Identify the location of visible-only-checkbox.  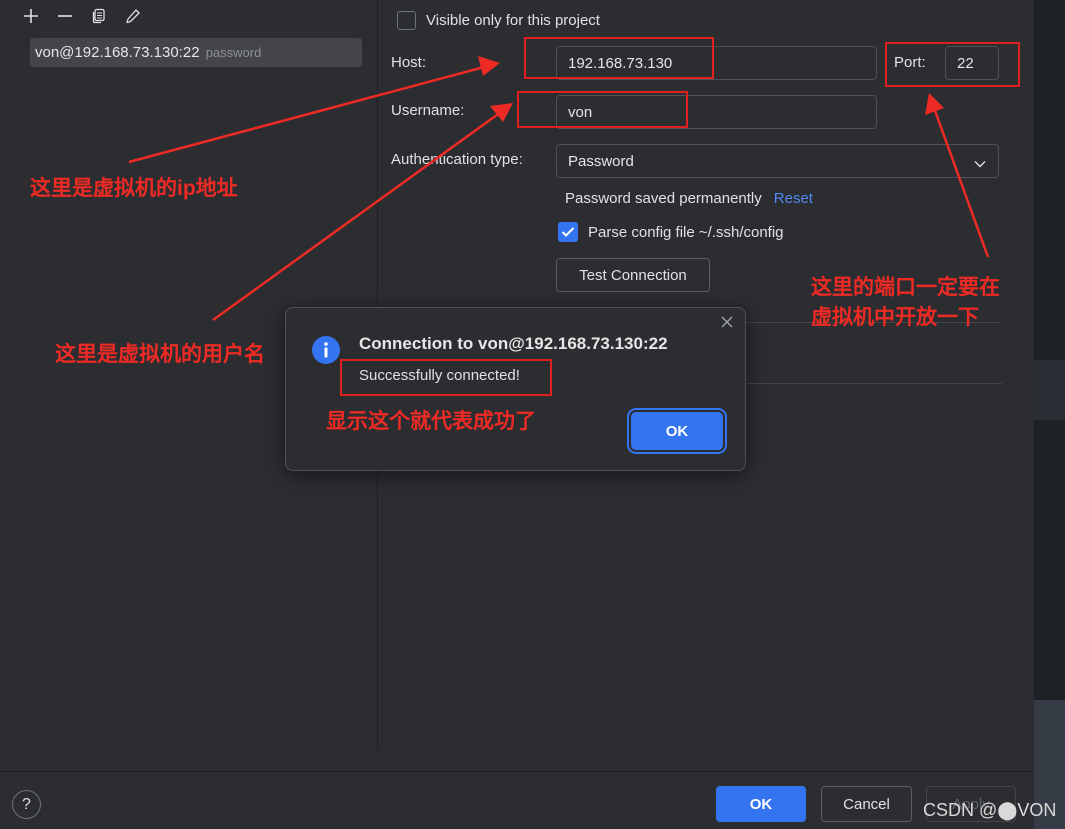
(406, 20).